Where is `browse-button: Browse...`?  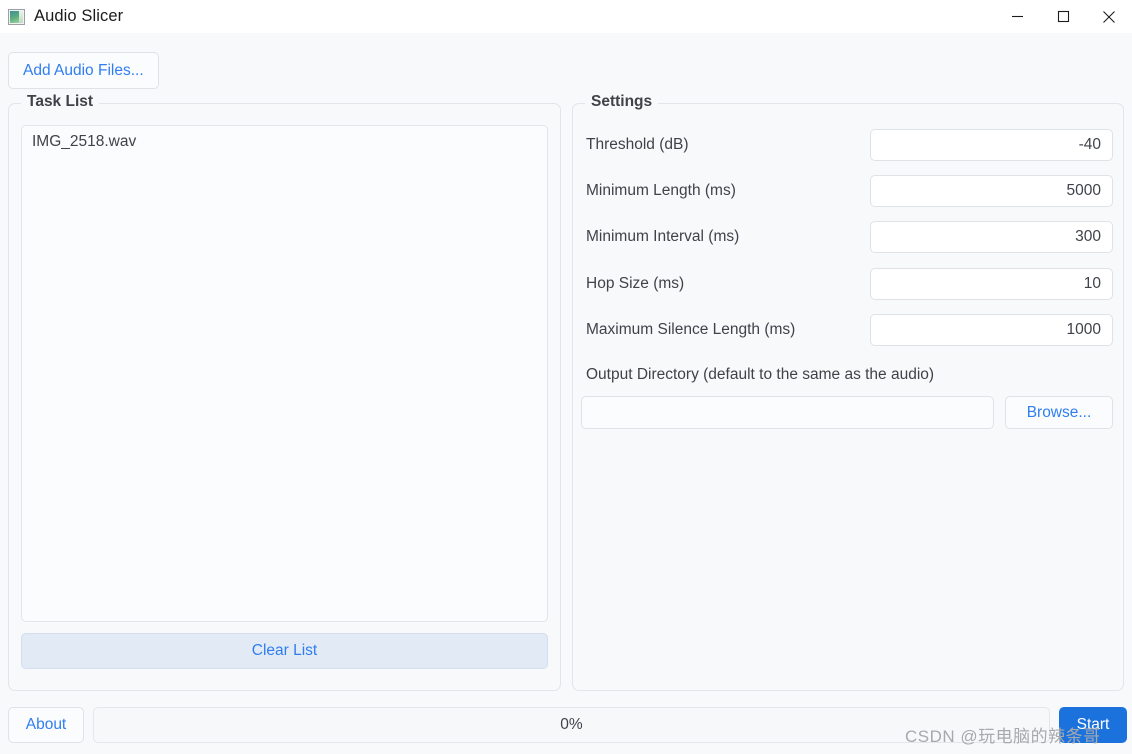
browse-button: Browse... is located at coordinates (1059, 412).